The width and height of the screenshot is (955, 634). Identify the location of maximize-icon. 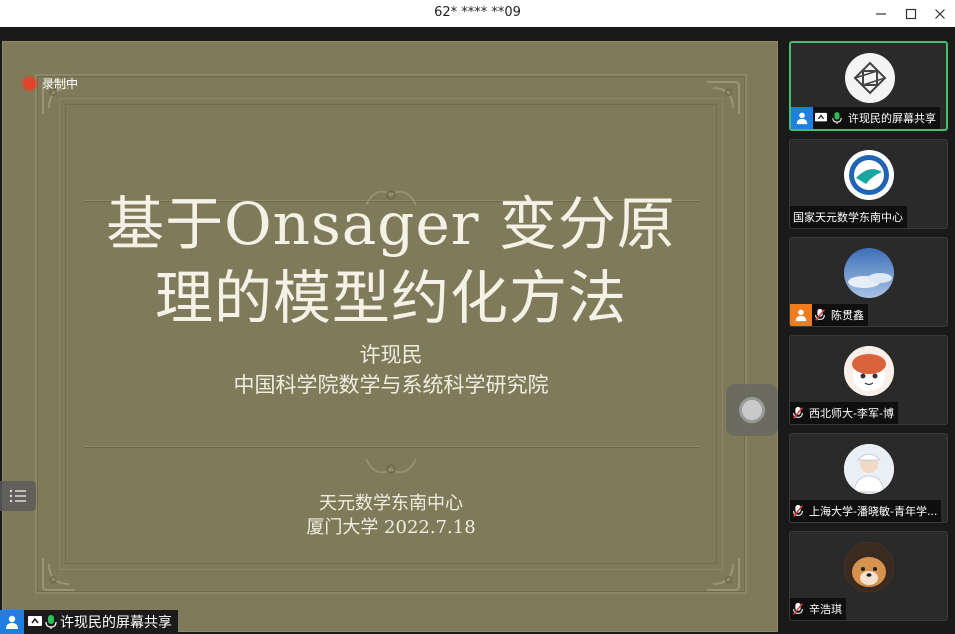
(911, 13).